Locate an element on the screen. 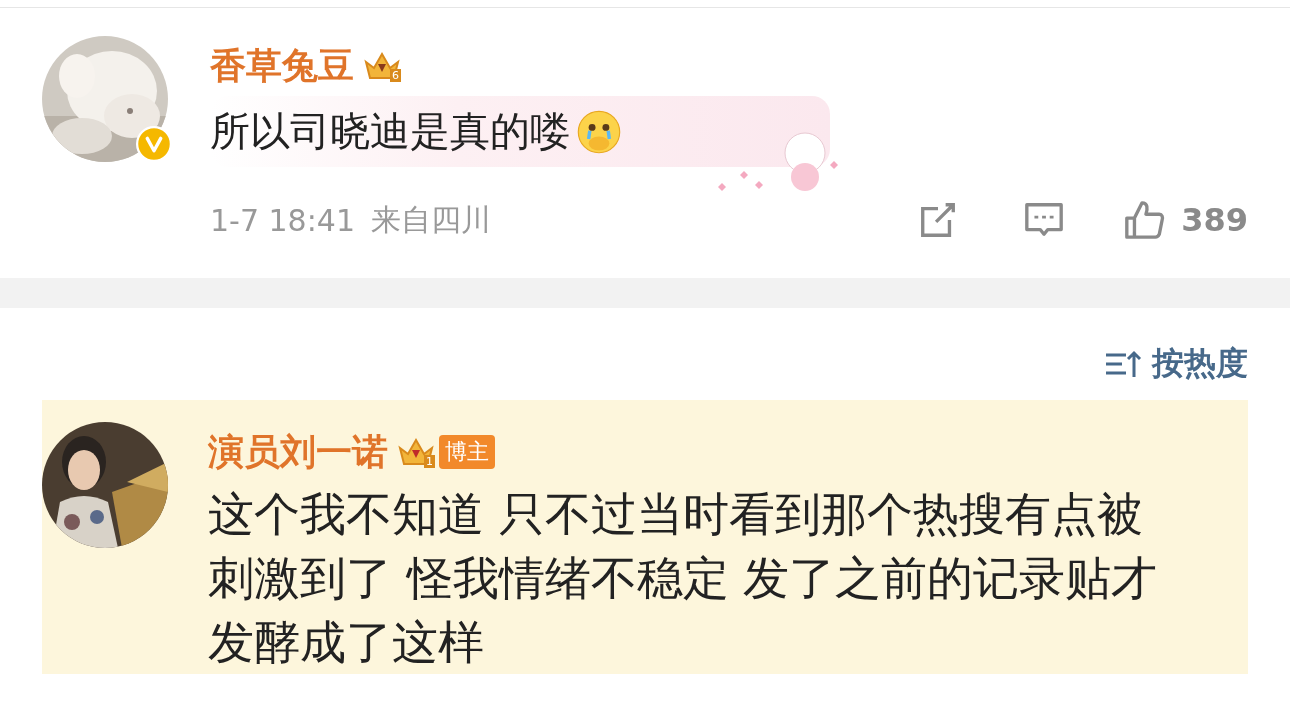 The image size is (1290, 702). comment-timestamp: 1-7 18:41 is located at coordinates (282, 220).